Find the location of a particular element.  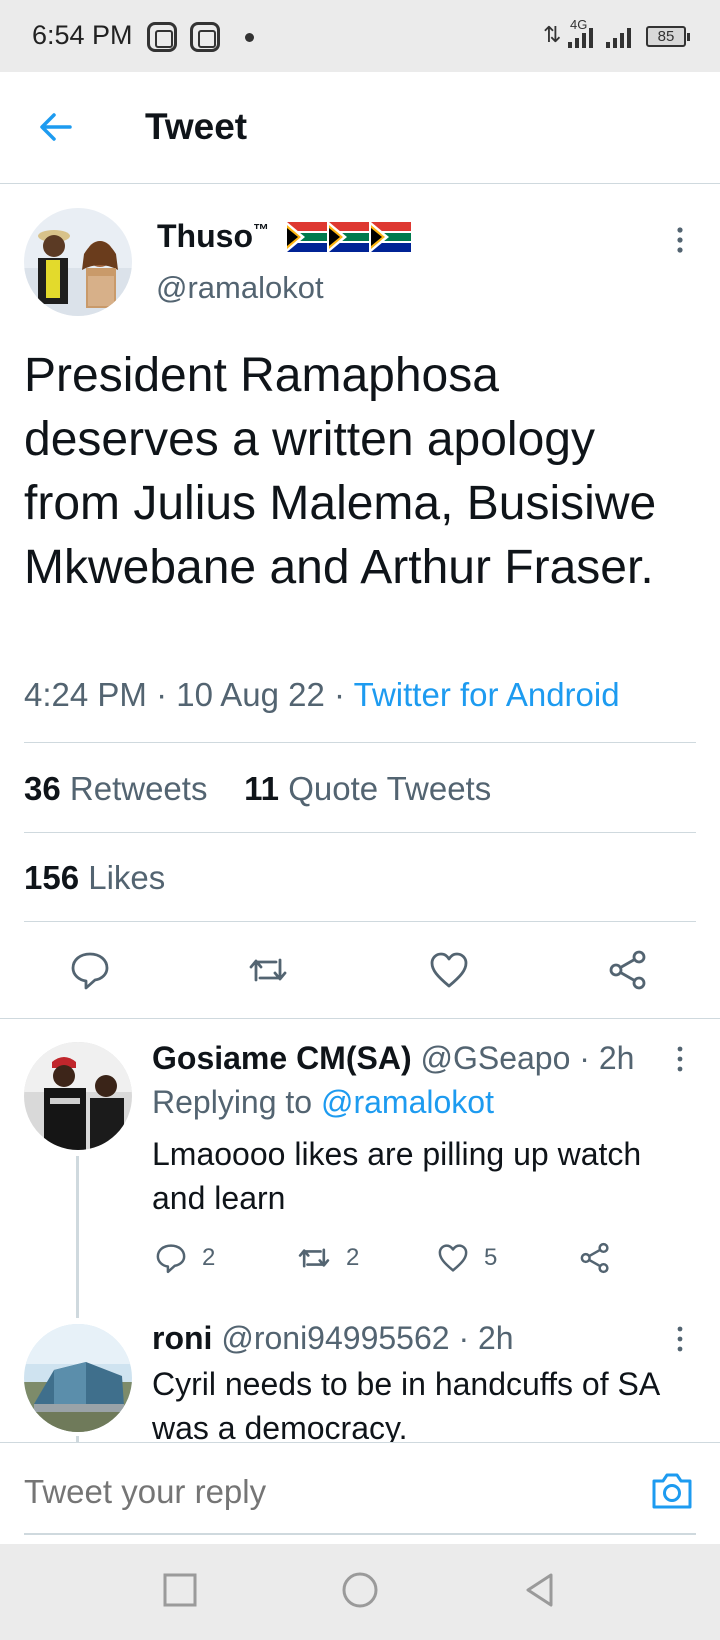

home-button is located at coordinates (360, 1590).